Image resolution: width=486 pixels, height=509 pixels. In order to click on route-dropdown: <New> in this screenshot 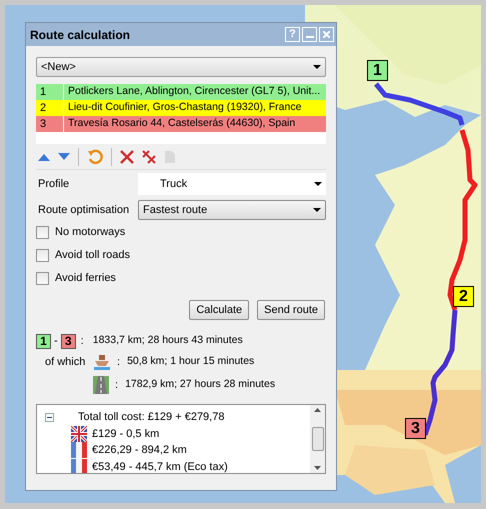, I will do `click(181, 67)`.